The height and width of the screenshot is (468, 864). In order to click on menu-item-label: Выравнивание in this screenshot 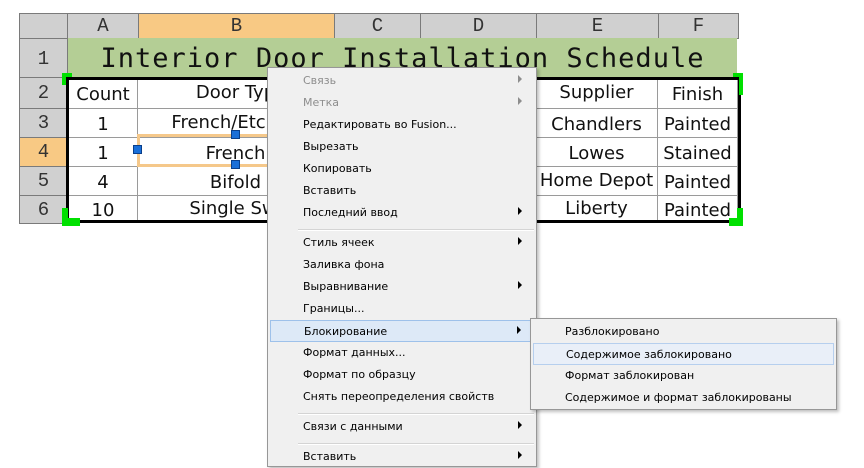, I will do `click(346, 286)`.